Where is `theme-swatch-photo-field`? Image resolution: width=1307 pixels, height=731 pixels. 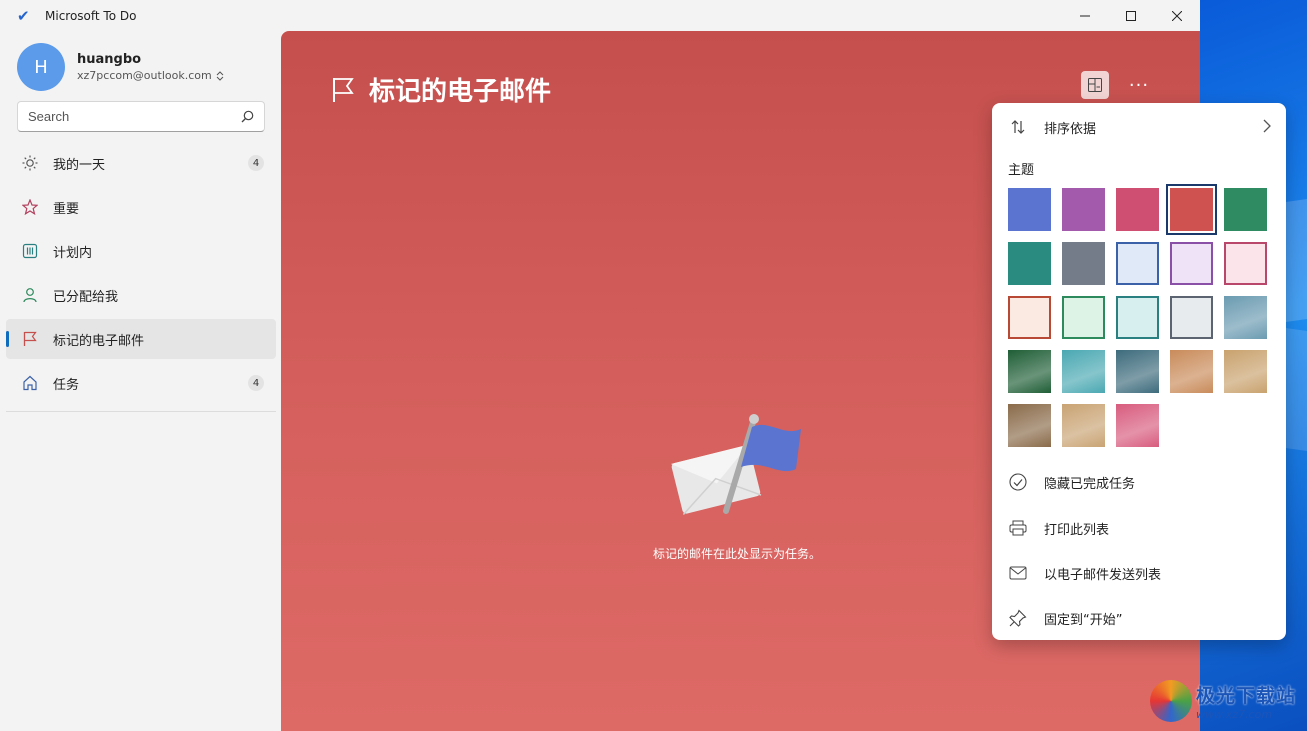
theme-swatch-photo-field is located at coordinates (1083, 425).